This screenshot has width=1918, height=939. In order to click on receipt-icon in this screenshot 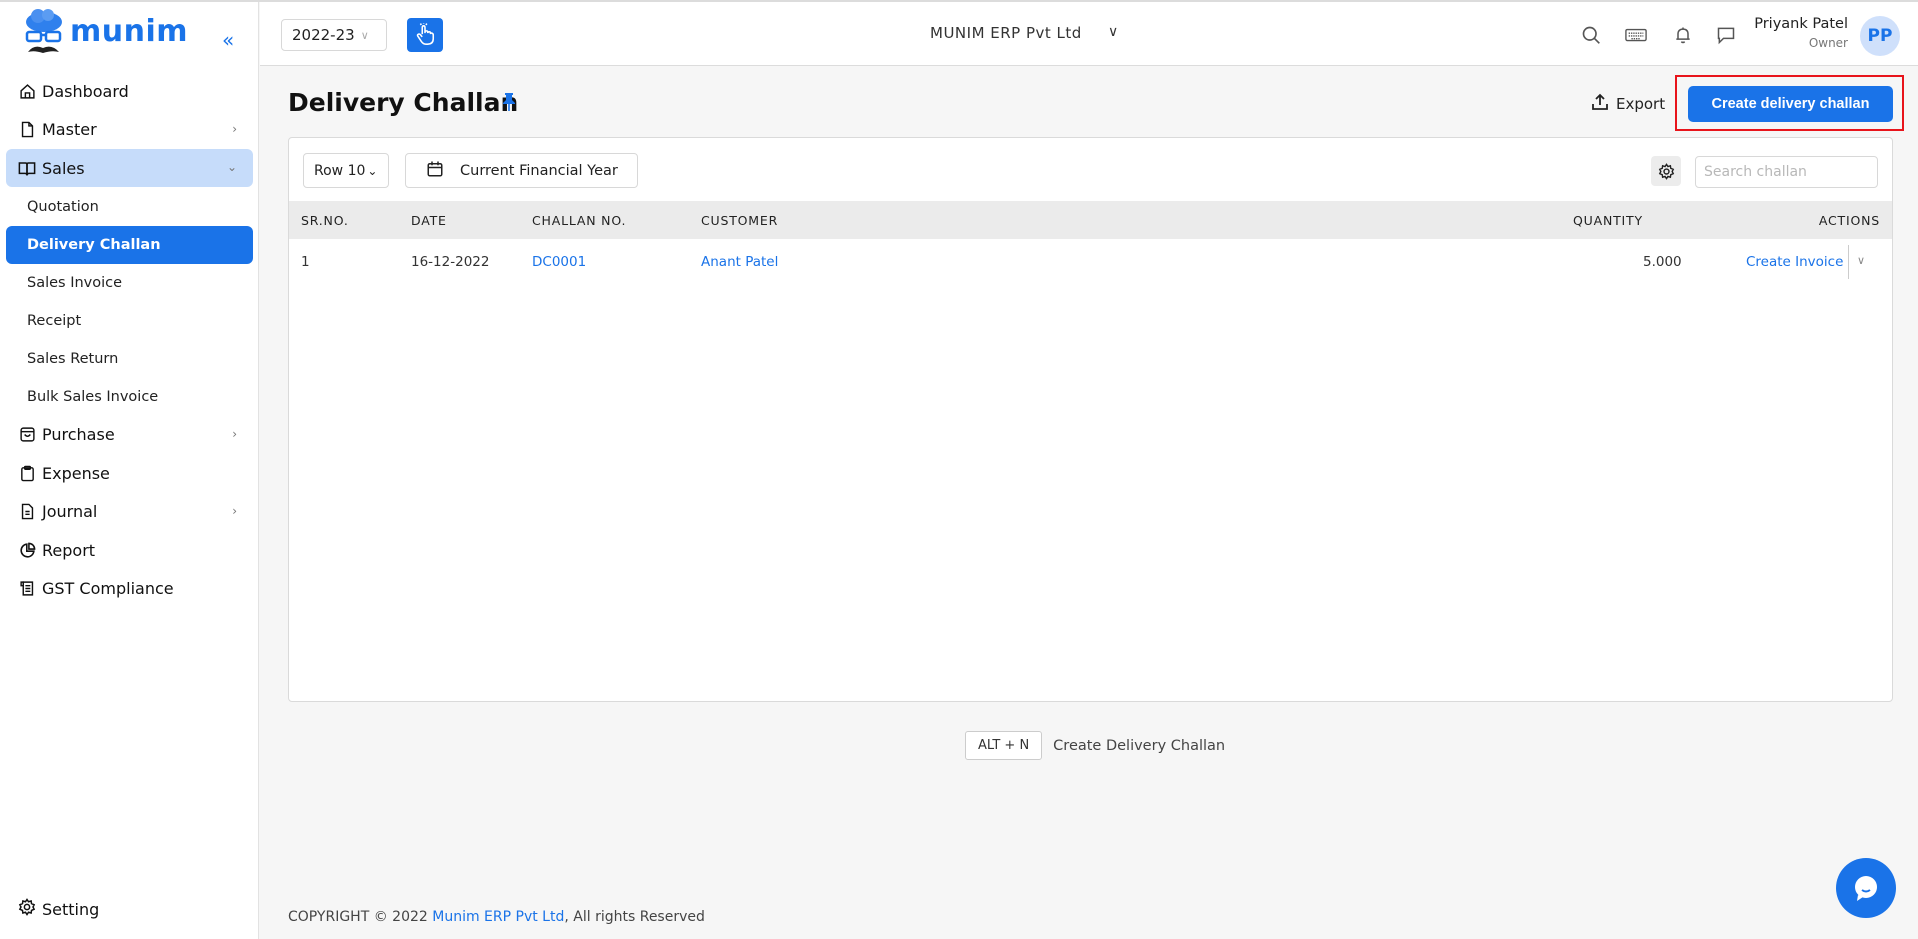, I will do `click(27, 589)`.